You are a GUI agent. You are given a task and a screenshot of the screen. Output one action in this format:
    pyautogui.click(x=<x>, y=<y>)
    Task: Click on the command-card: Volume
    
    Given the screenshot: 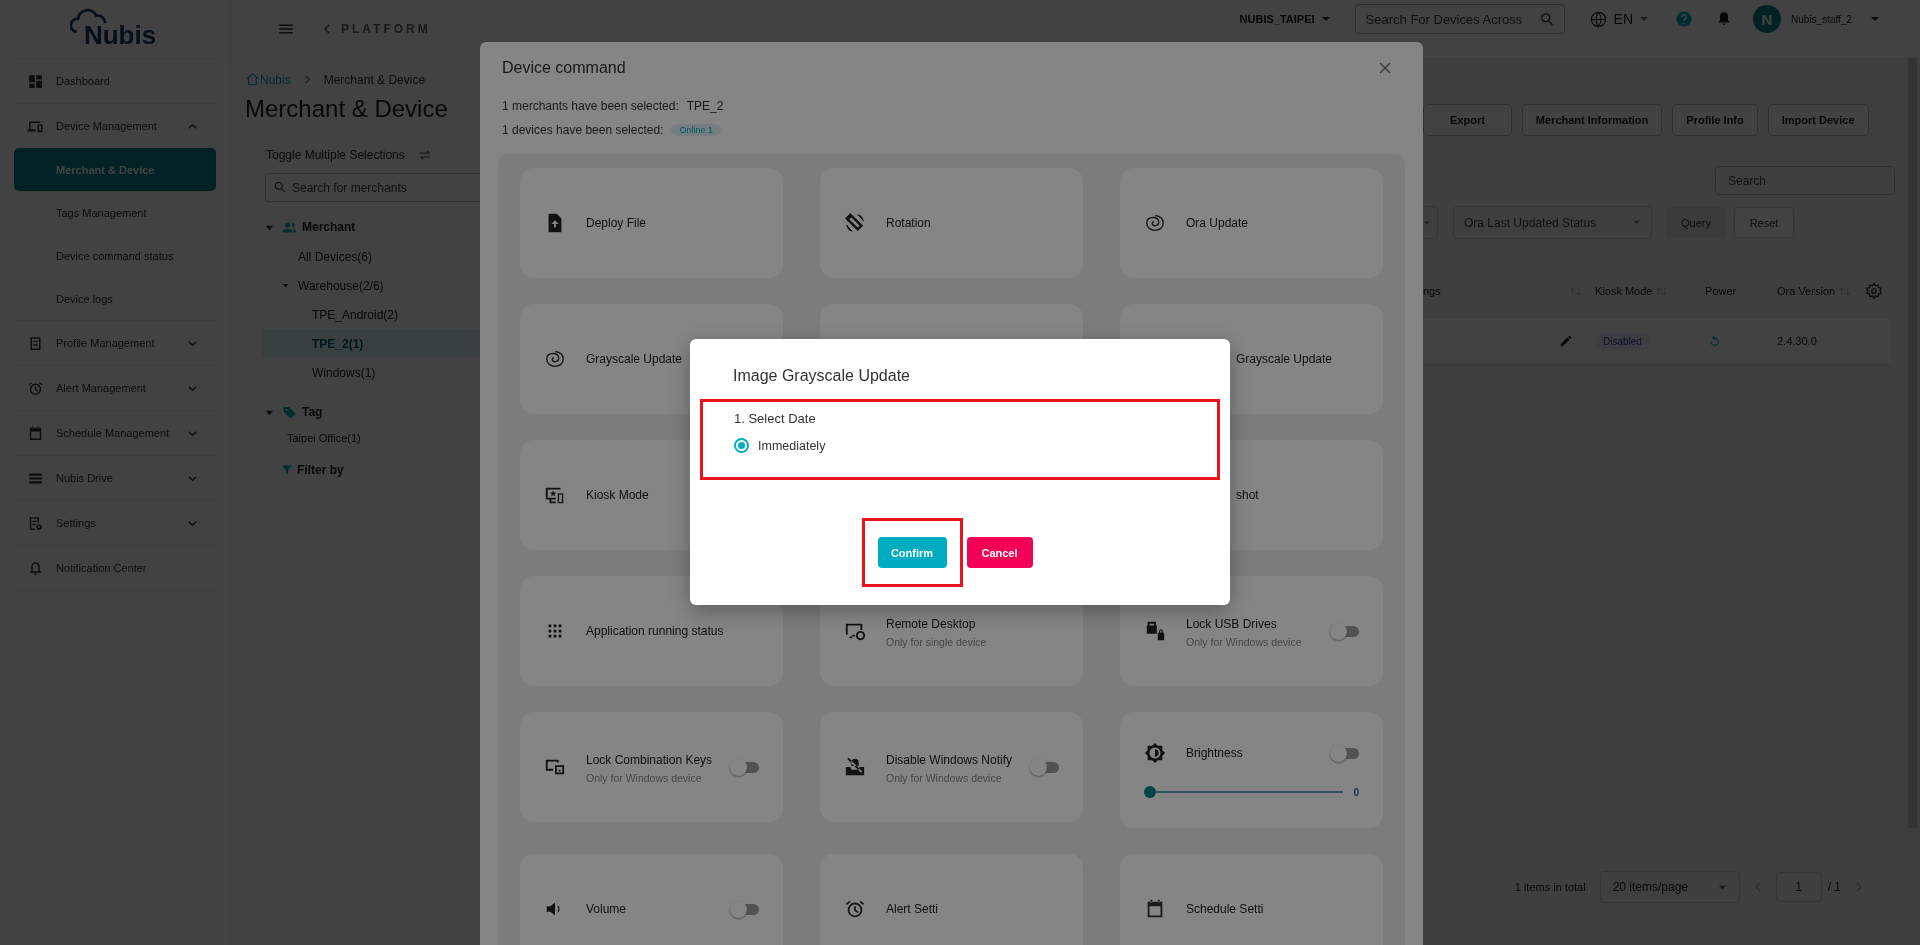 What is the action you would take?
    pyautogui.click(x=651, y=899)
    